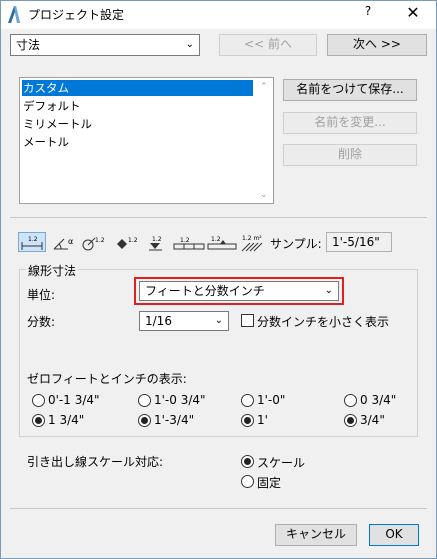  I want to click on unit-label: 単位:, so click(41, 295).